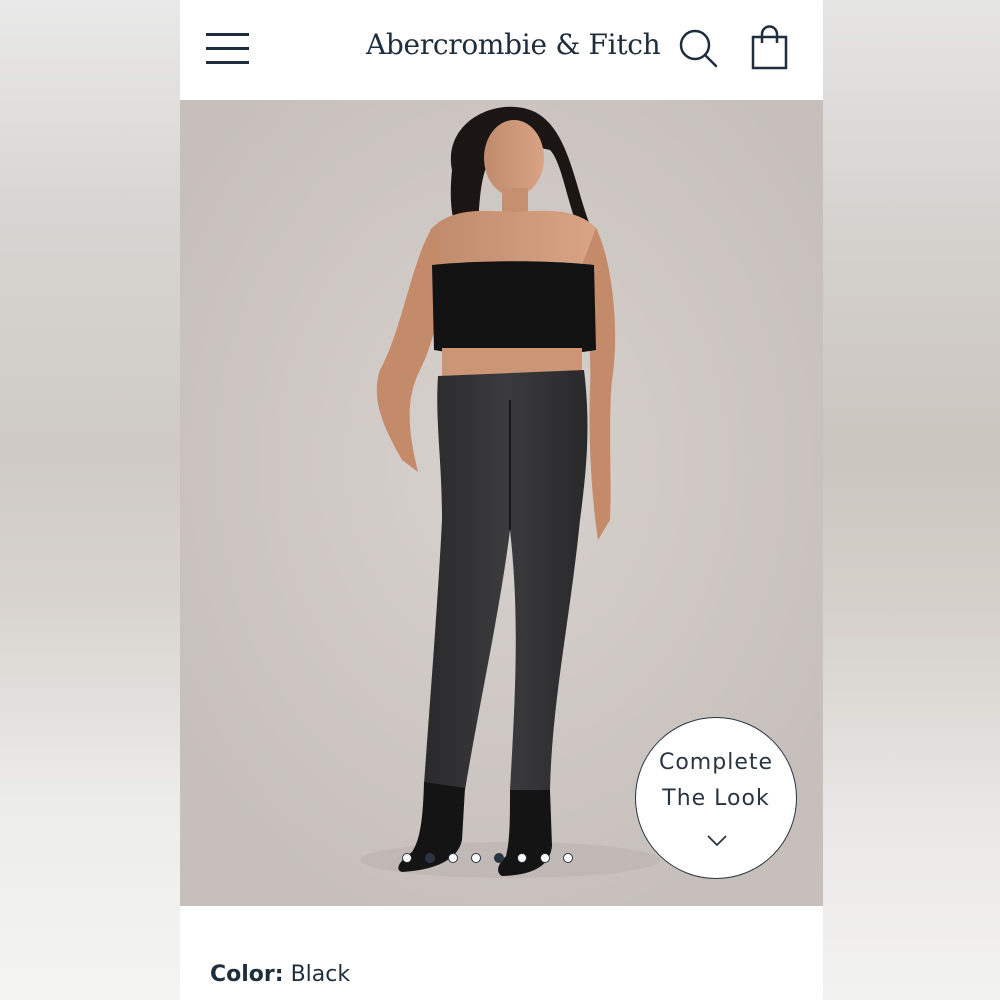  I want to click on complete-the-look-line2: The Look, so click(716, 798).